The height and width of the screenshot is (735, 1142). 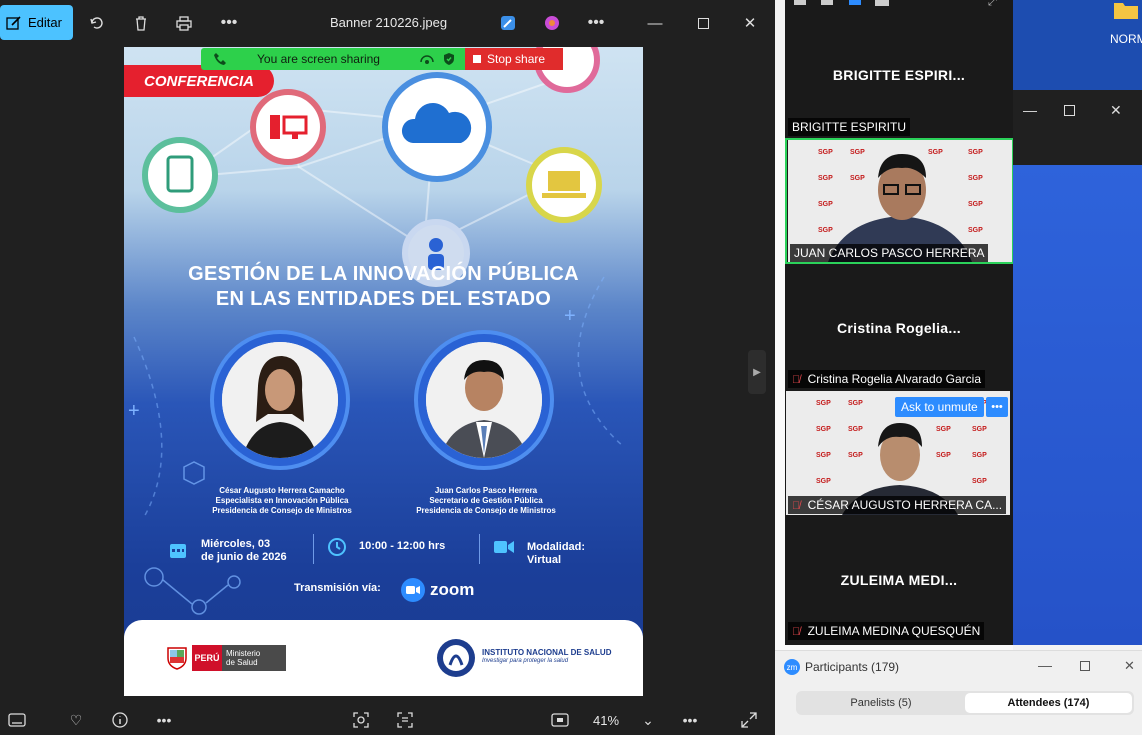 I want to click on clipchamp-icon, so click(x=552, y=23).